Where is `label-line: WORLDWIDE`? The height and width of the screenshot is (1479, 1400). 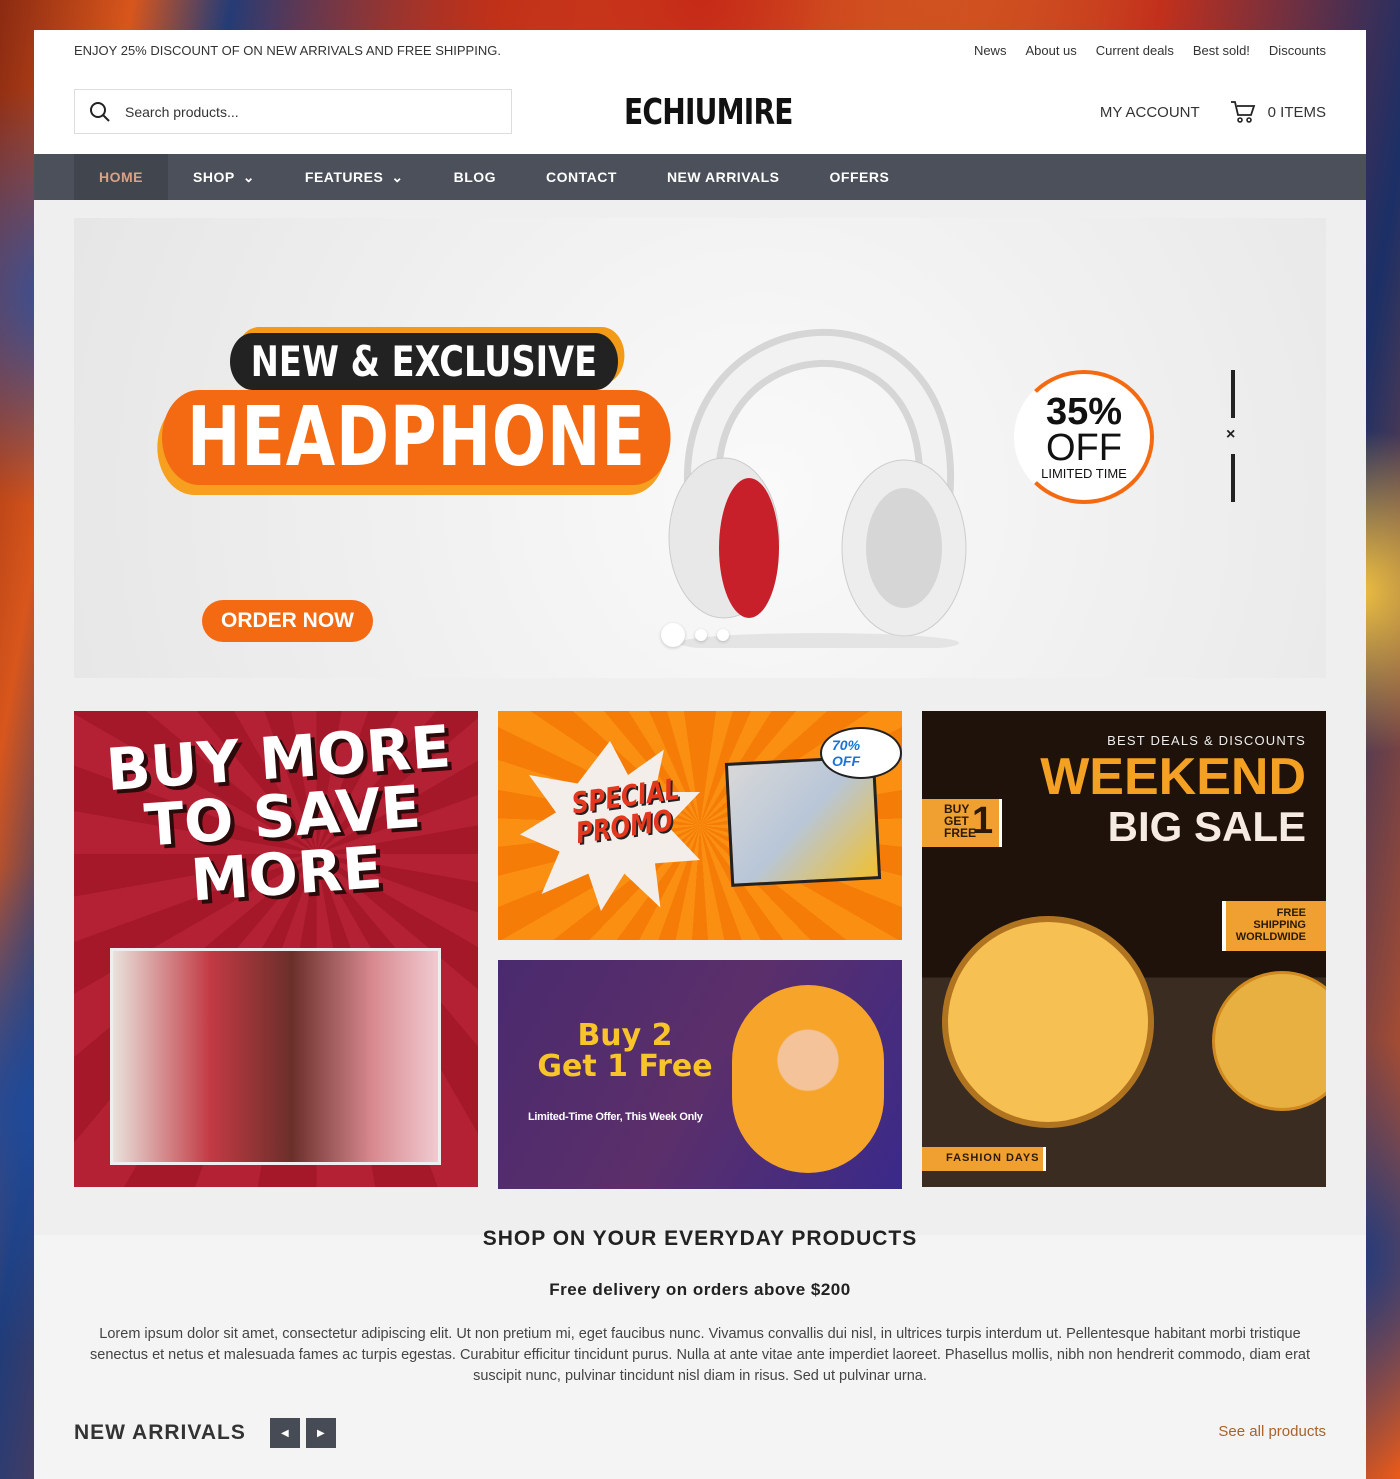 label-line: WORLDWIDE is located at coordinates (1270, 937).